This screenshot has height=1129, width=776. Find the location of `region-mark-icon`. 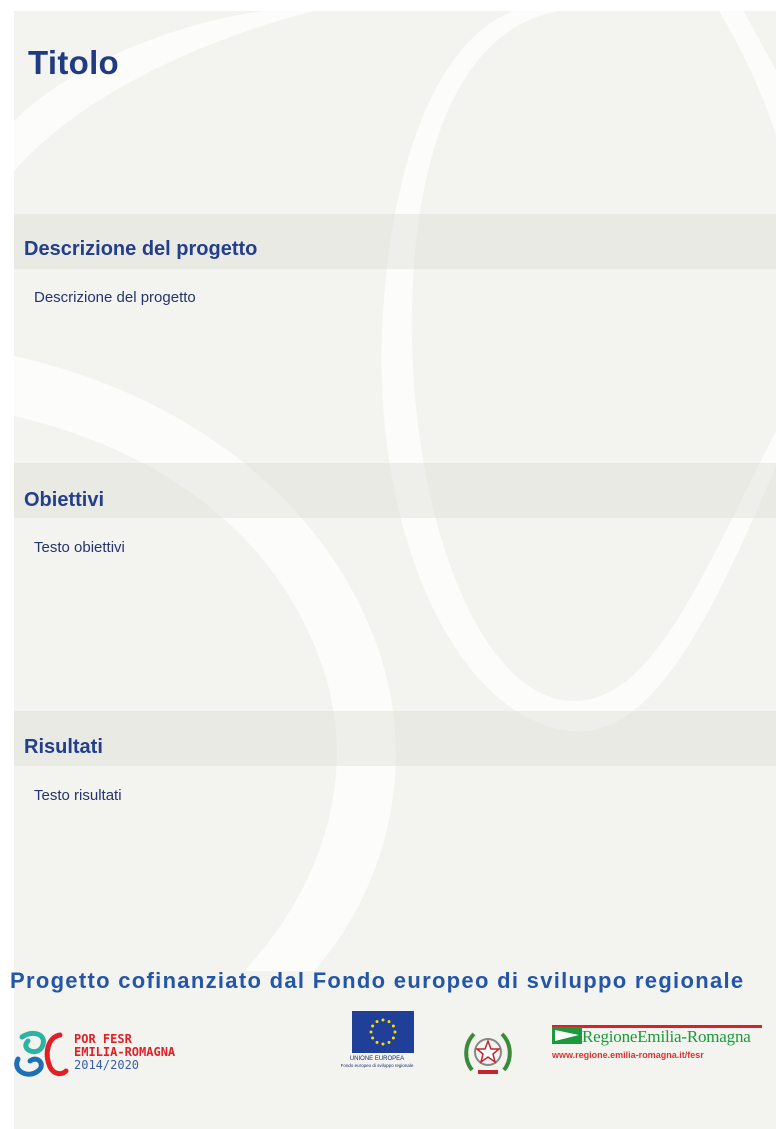

region-mark-icon is located at coordinates (567, 1035).